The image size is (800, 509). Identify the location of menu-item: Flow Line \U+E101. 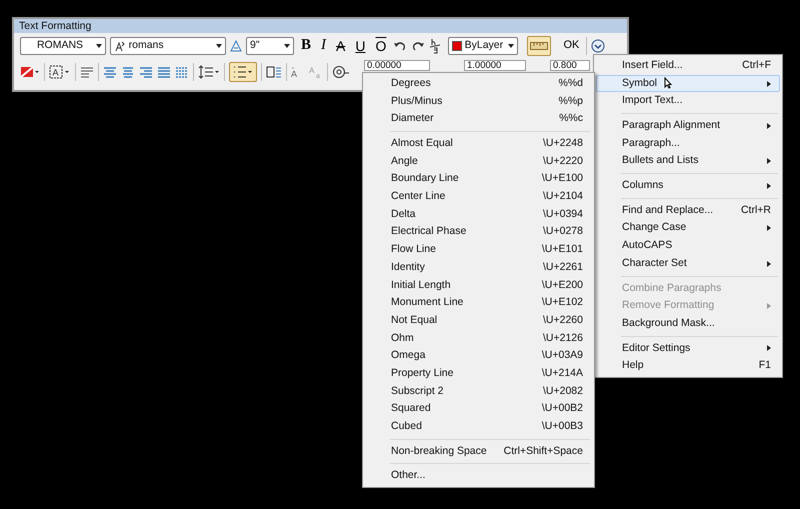
(478, 250).